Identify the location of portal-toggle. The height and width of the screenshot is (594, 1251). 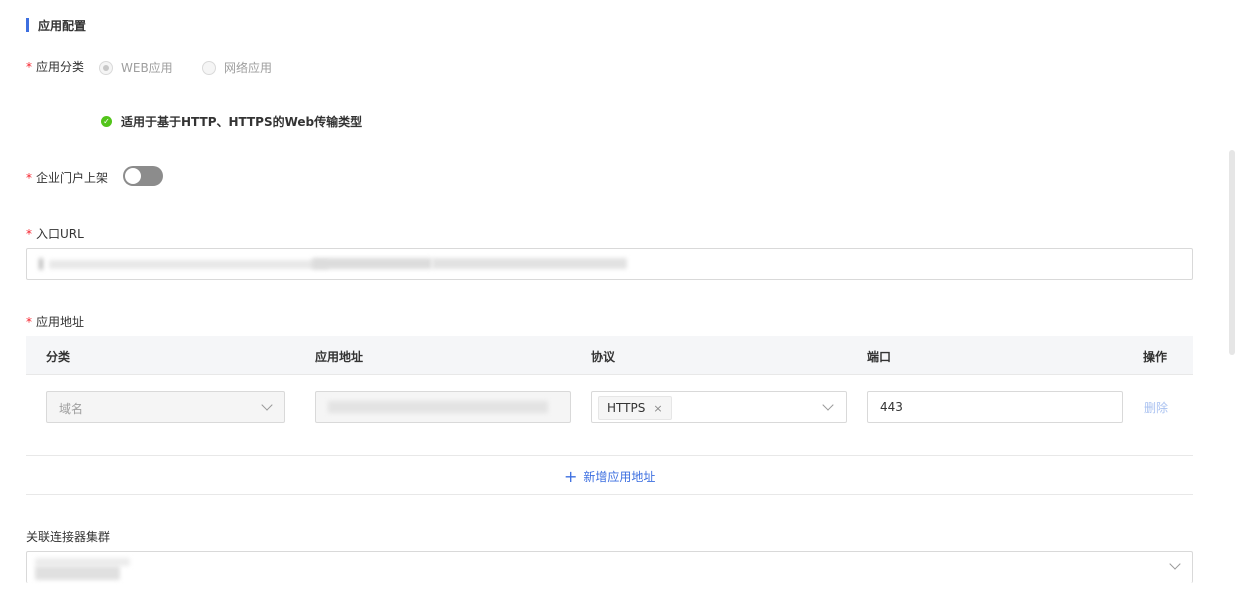
(143, 176).